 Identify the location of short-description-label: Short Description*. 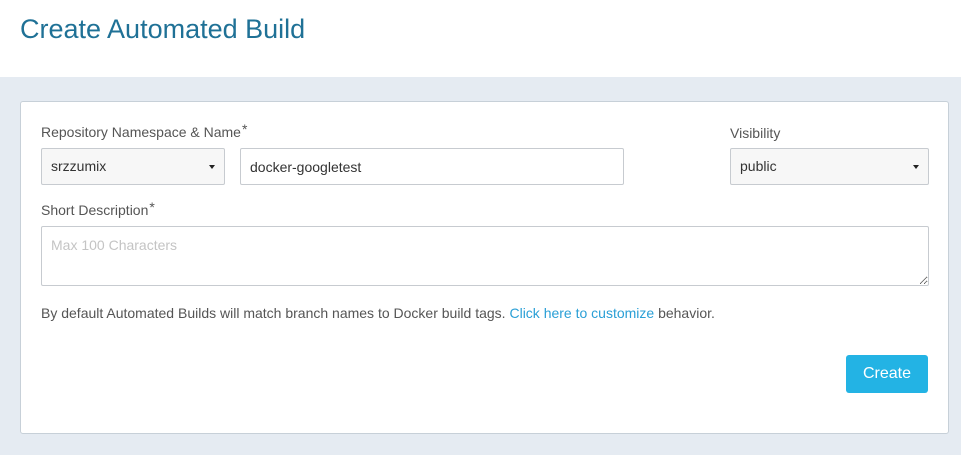
(98, 208).